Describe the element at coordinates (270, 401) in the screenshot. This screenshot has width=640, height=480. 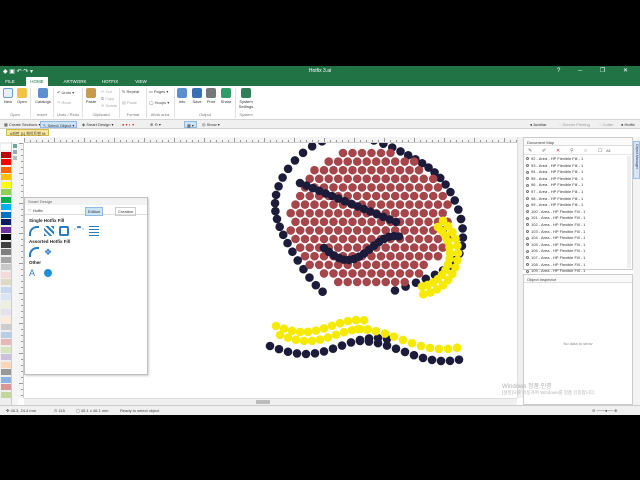
I see `horizontal-scrollbar` at that location.